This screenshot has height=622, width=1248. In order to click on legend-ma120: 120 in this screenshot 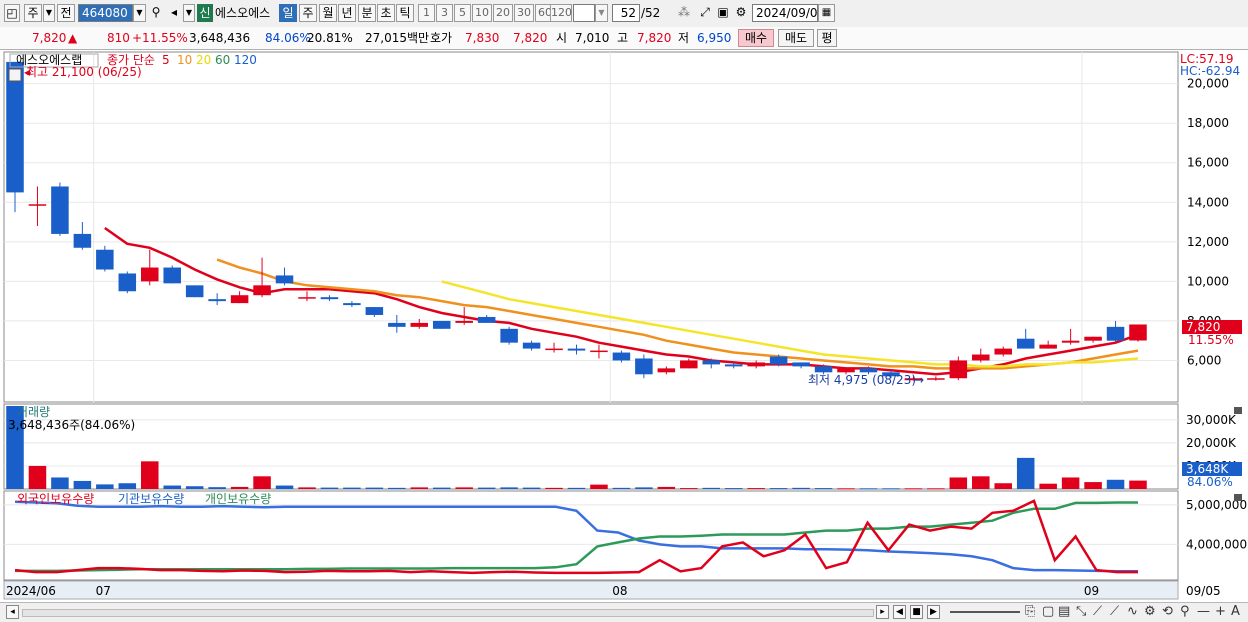, I will do `click(245, 60)`.